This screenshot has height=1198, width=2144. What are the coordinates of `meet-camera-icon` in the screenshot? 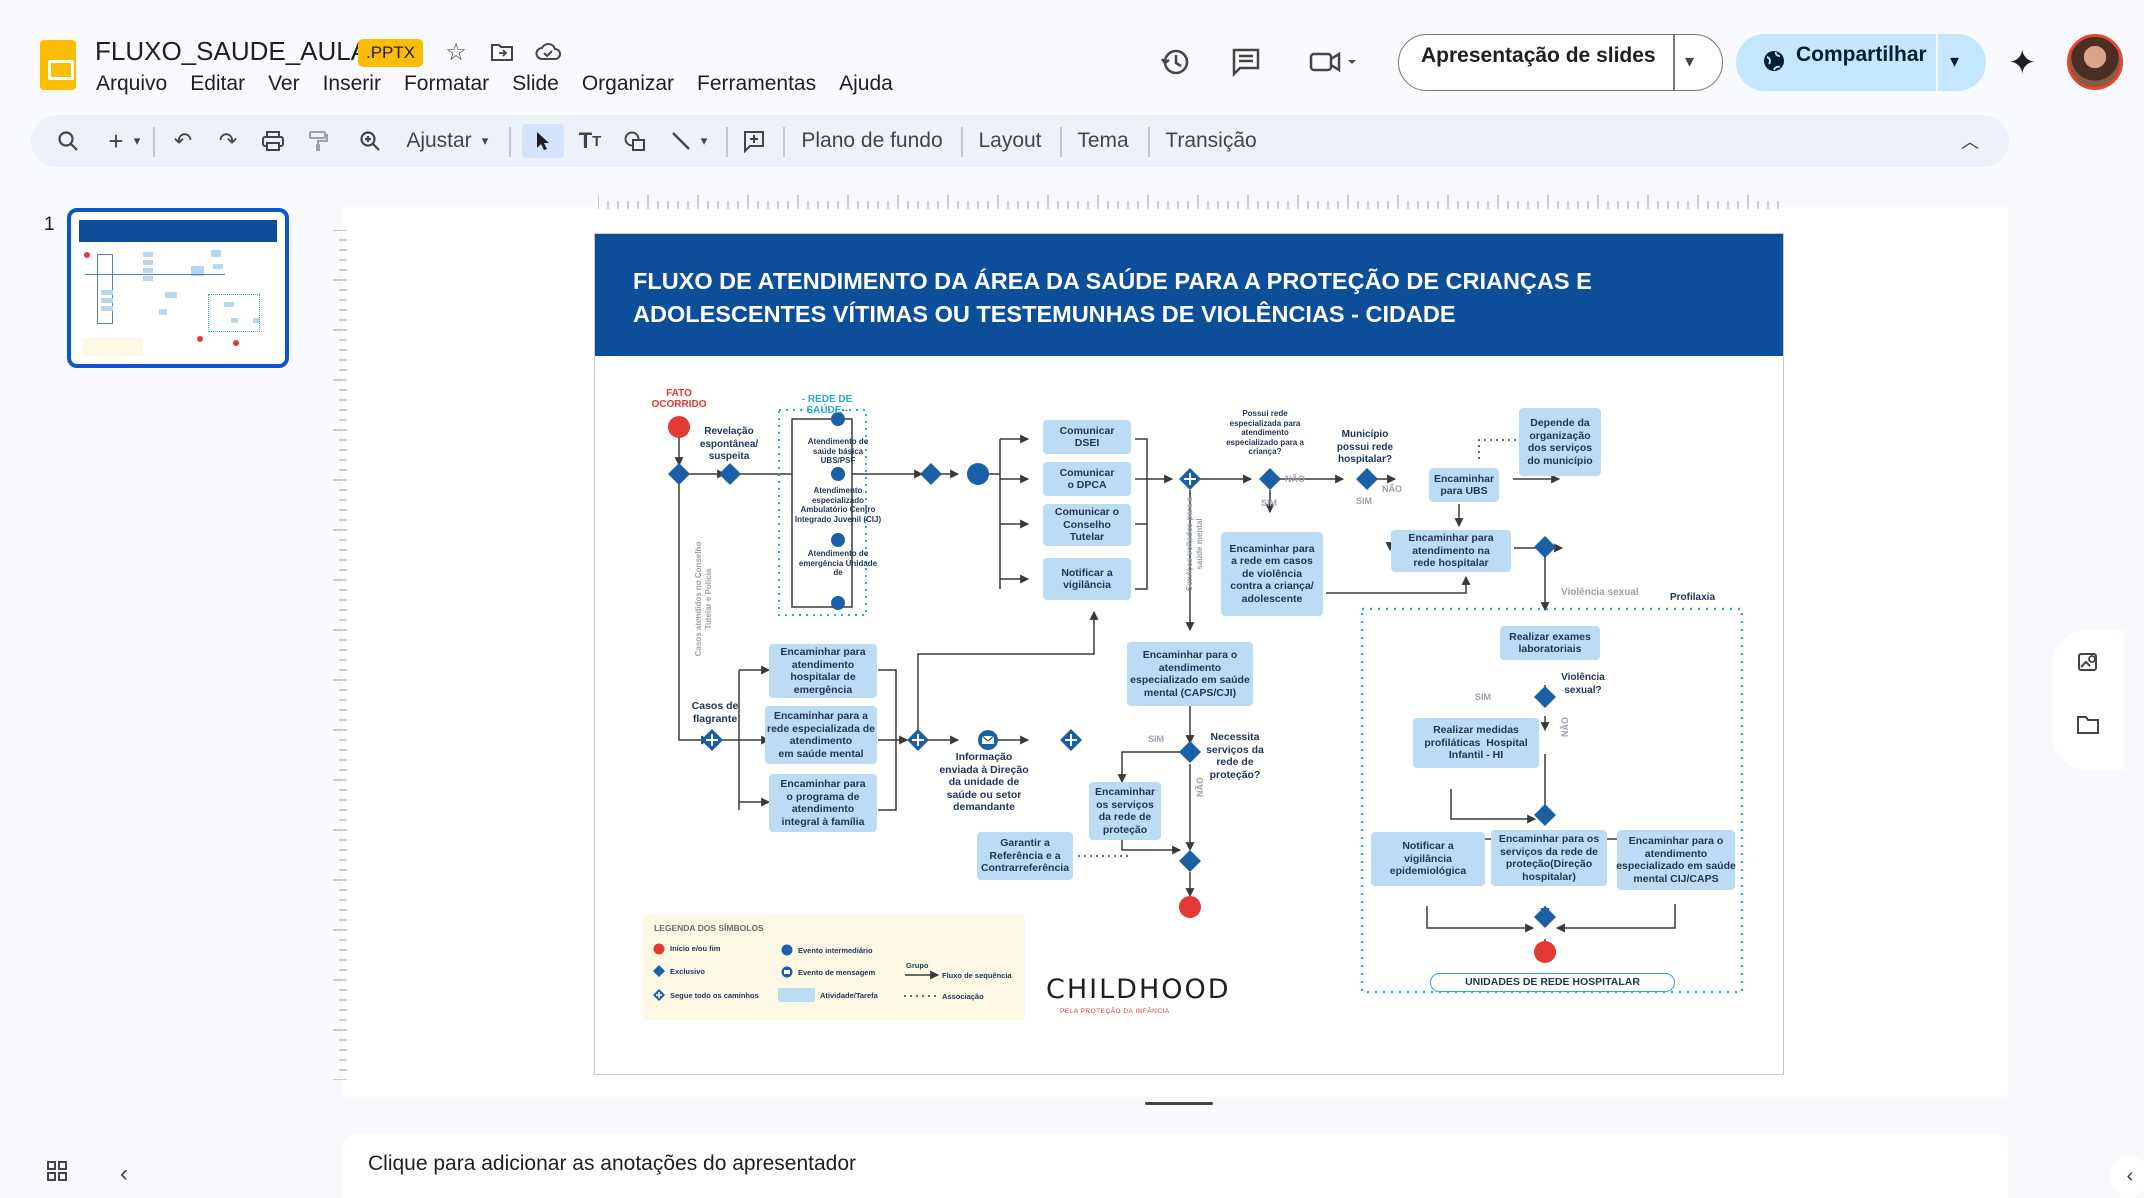 It's located at (1334, 62).